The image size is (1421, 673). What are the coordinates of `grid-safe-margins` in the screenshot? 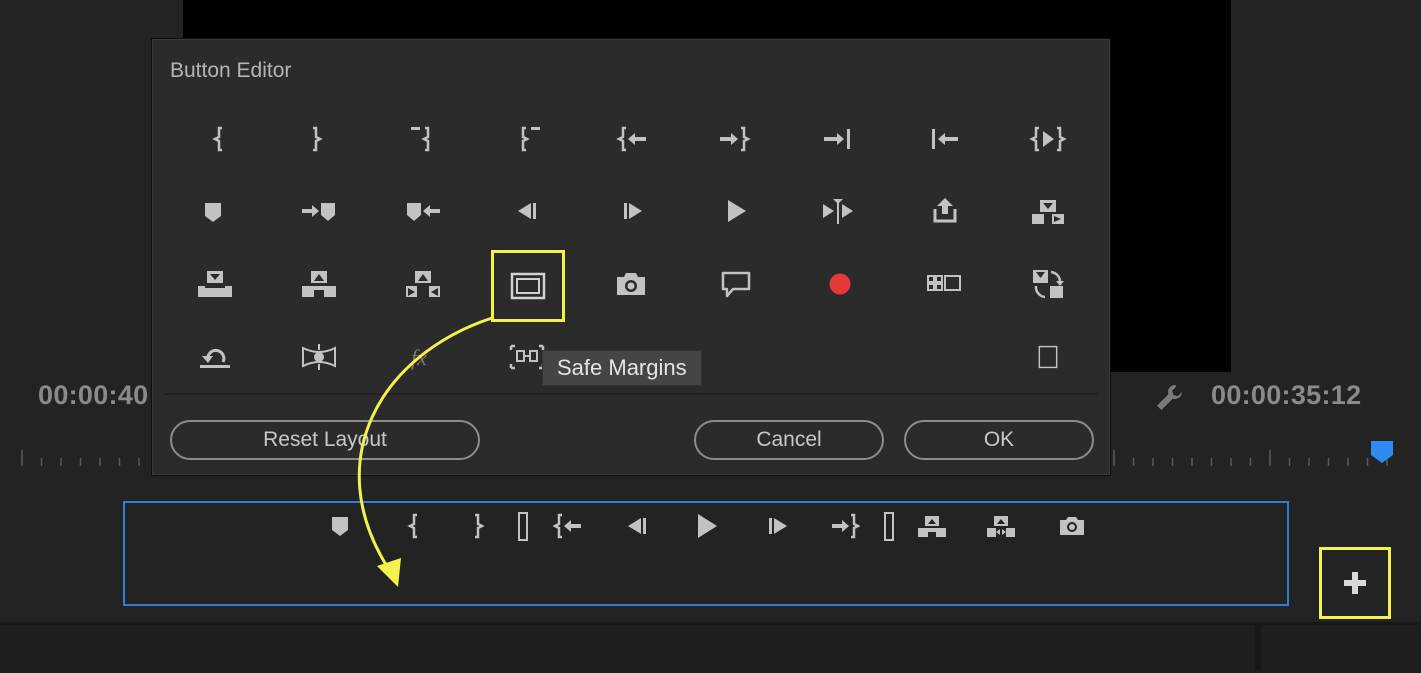 It's located at (528, 286).